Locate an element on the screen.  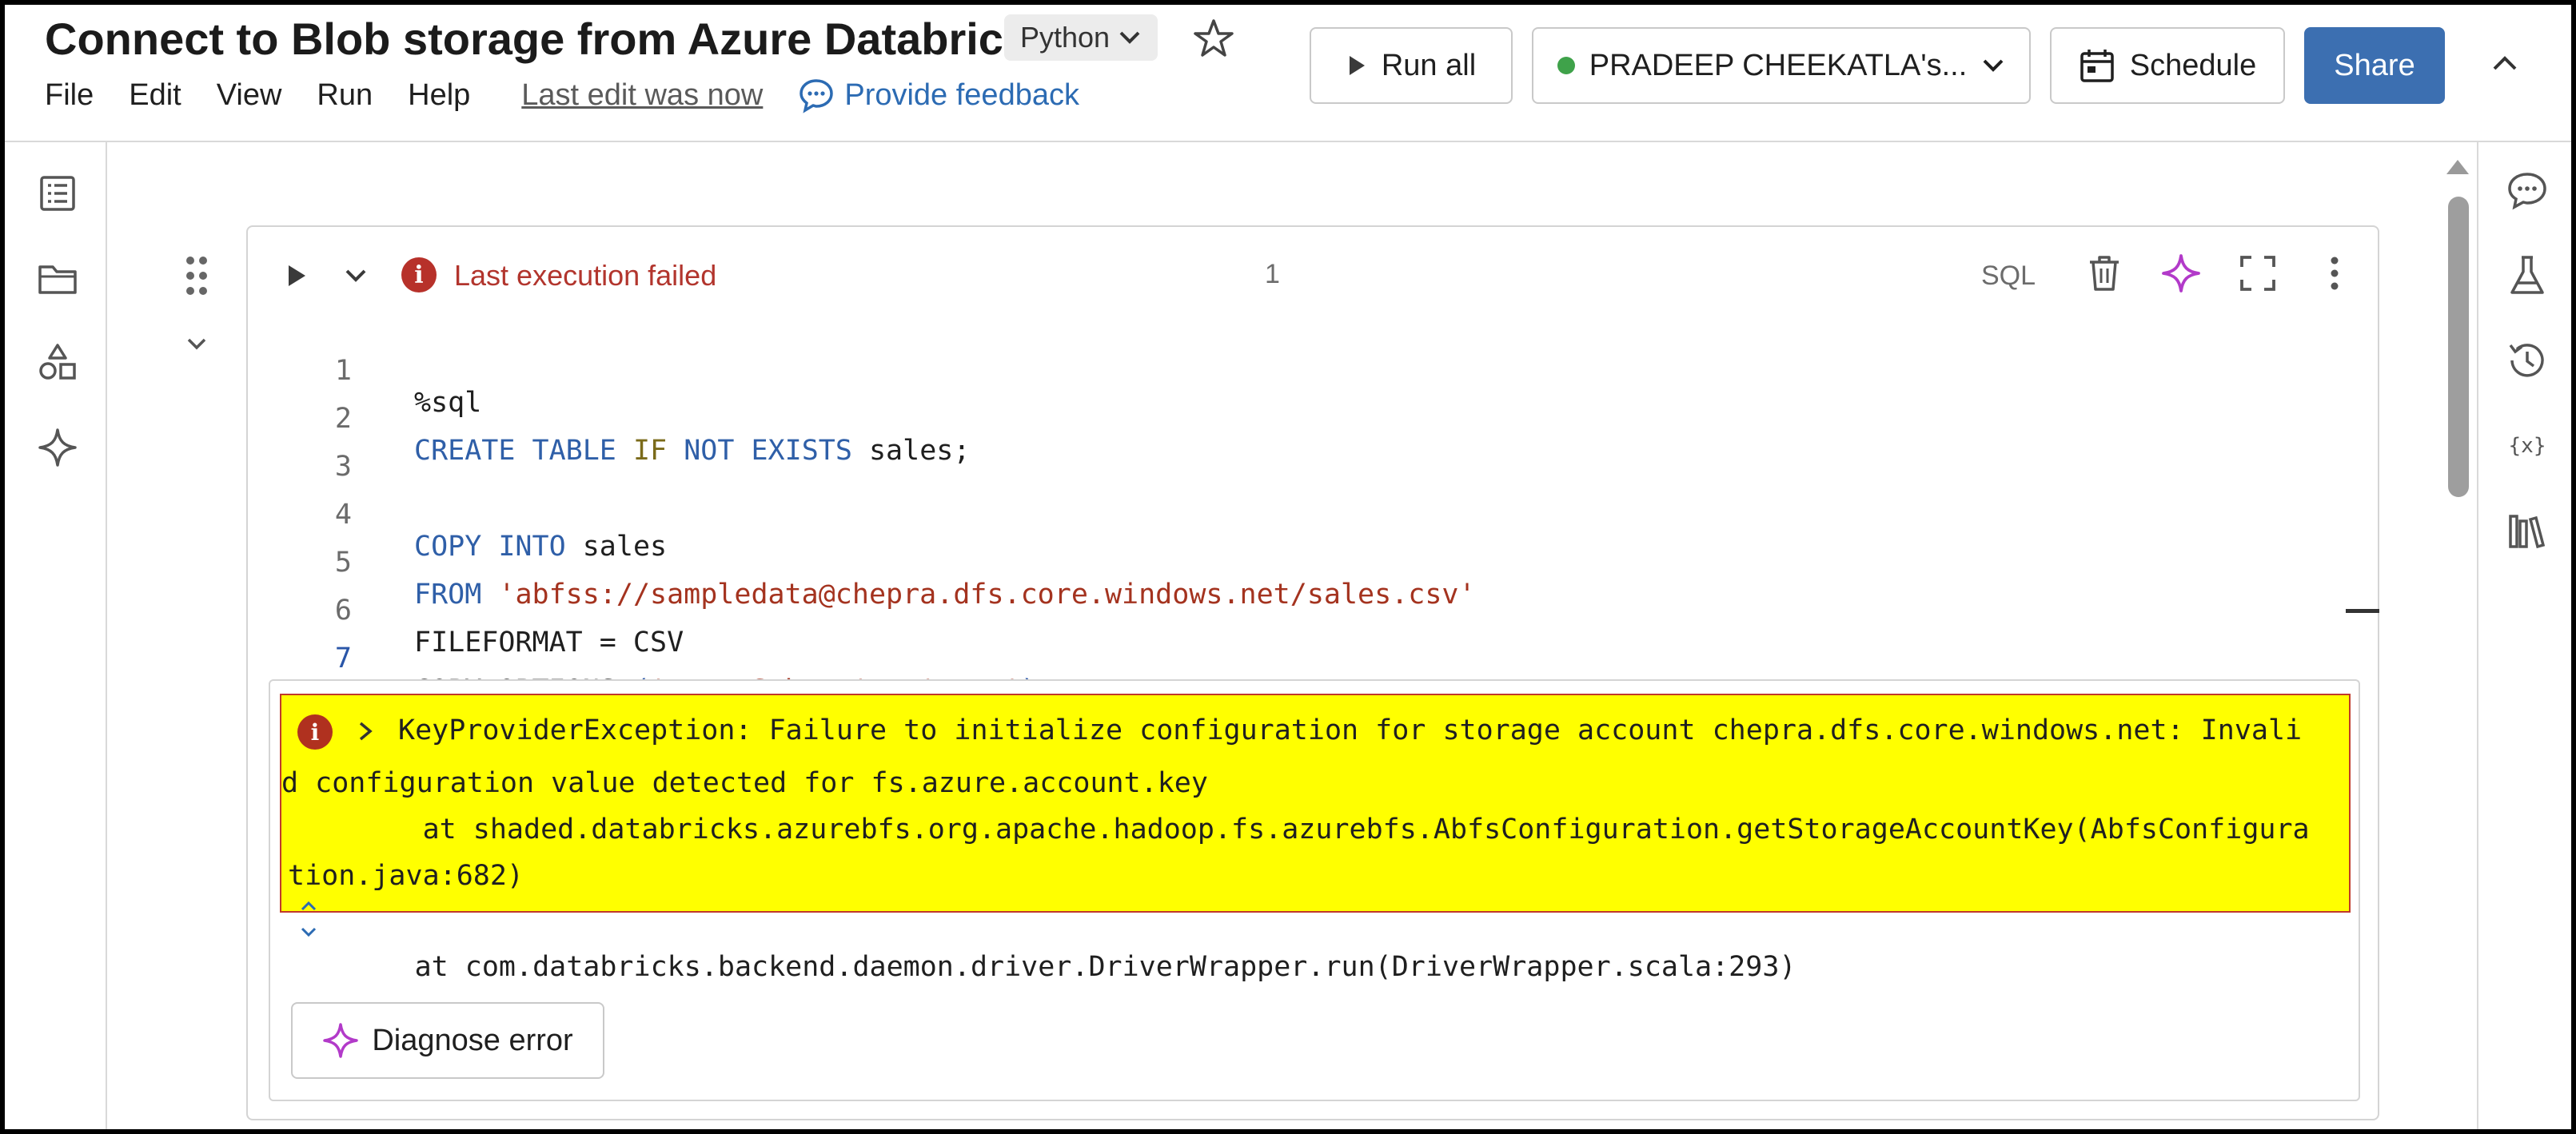
language-label: Python is located at coordinates (1065, 37).